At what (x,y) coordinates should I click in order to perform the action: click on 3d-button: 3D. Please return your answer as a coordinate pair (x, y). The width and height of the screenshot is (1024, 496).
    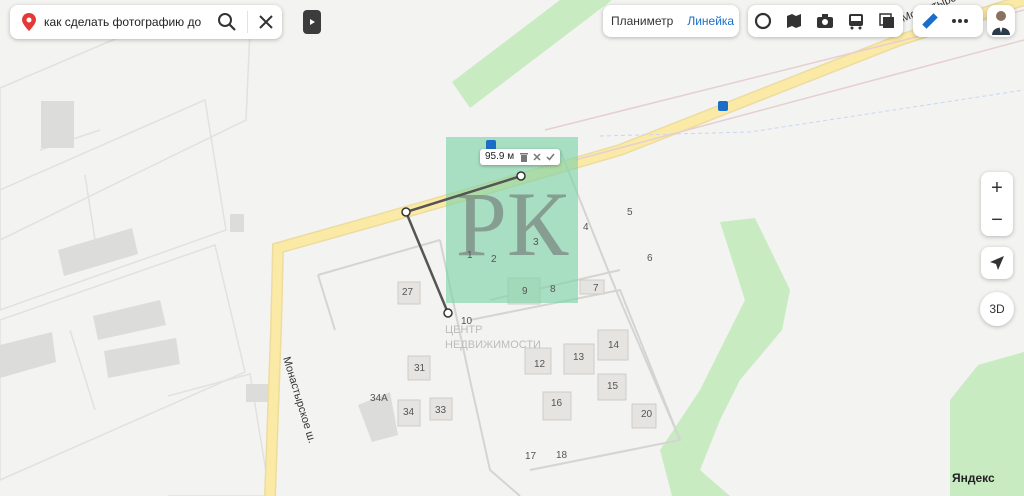
    Looking at the image, I should click on (997, 309).